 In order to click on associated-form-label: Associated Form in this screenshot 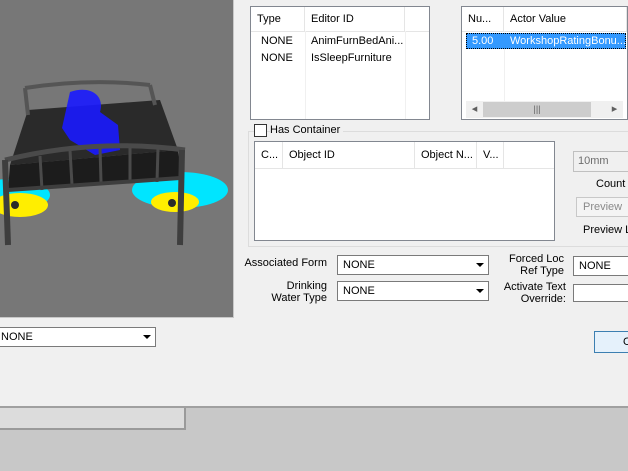, I will do `click(285, 263)`.